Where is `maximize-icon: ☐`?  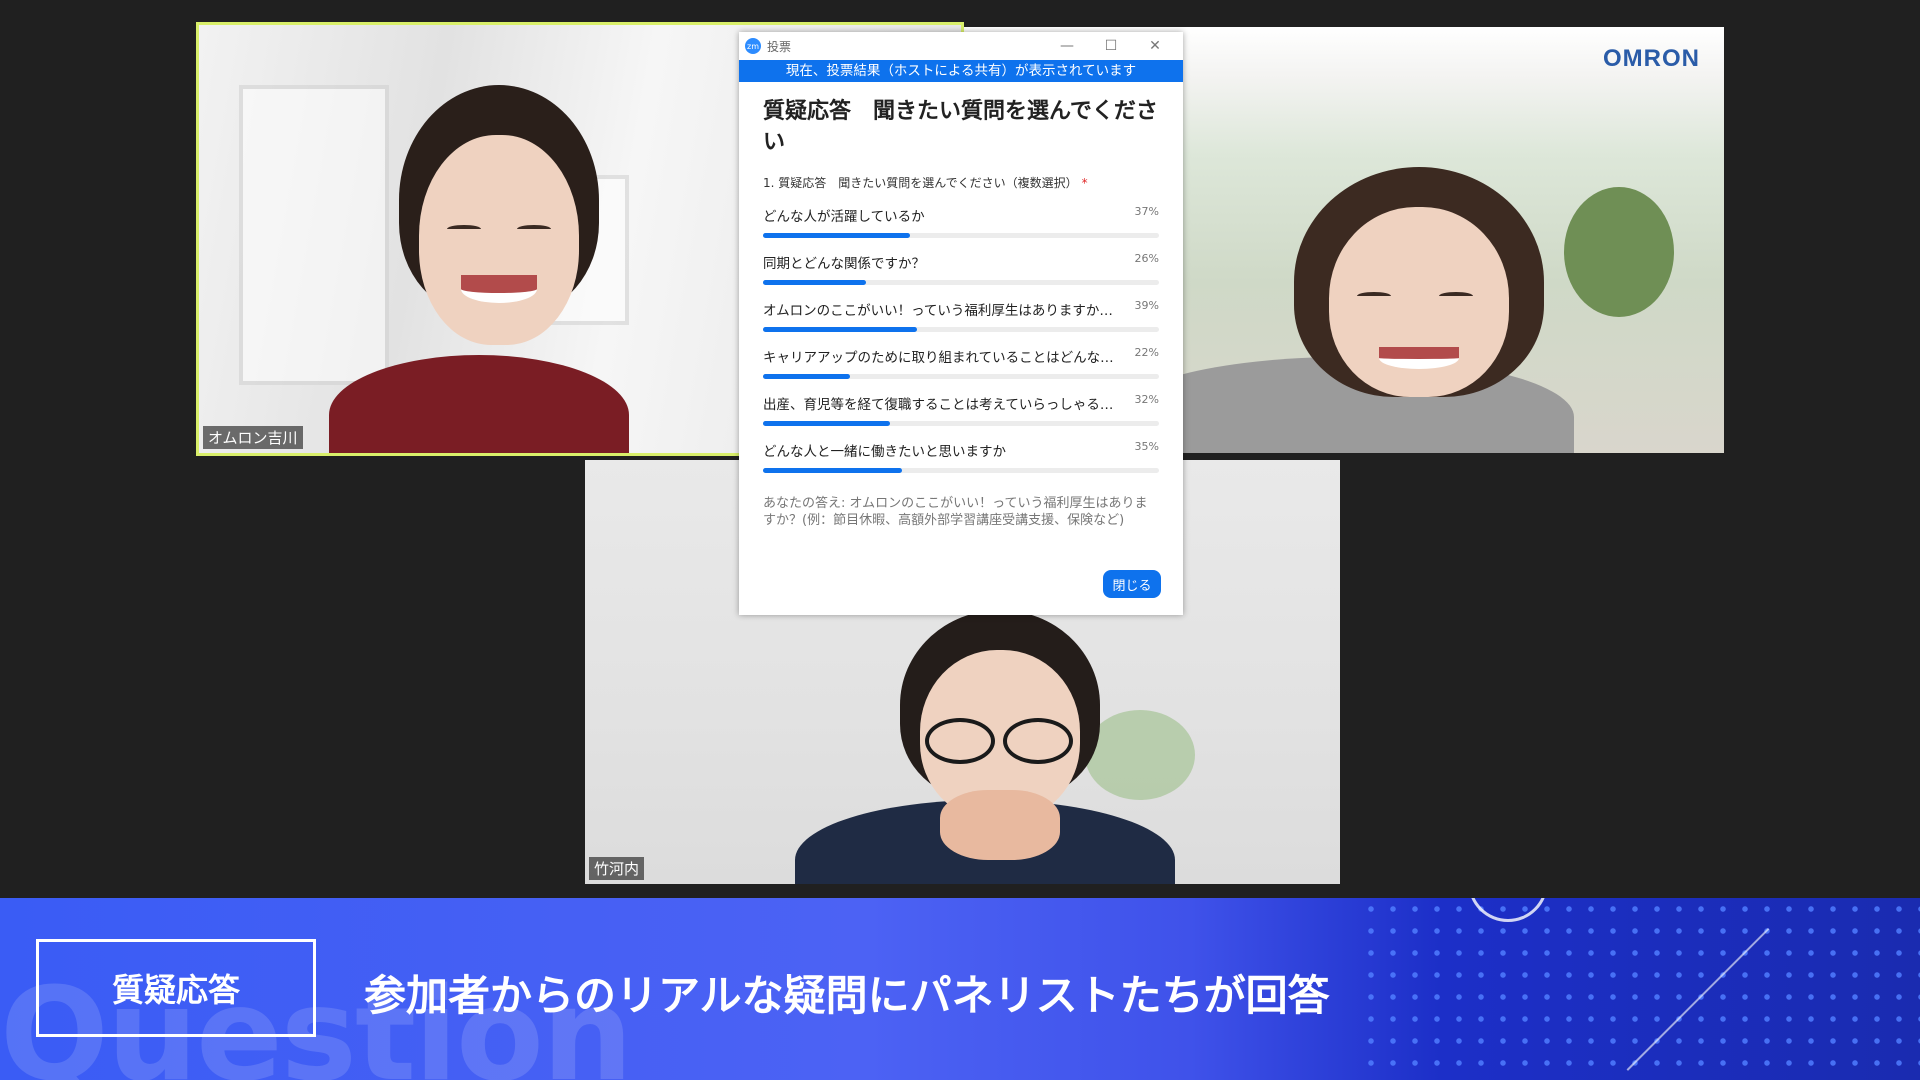
maximize-icon: ☐ is located at coordinates (1111, 46).